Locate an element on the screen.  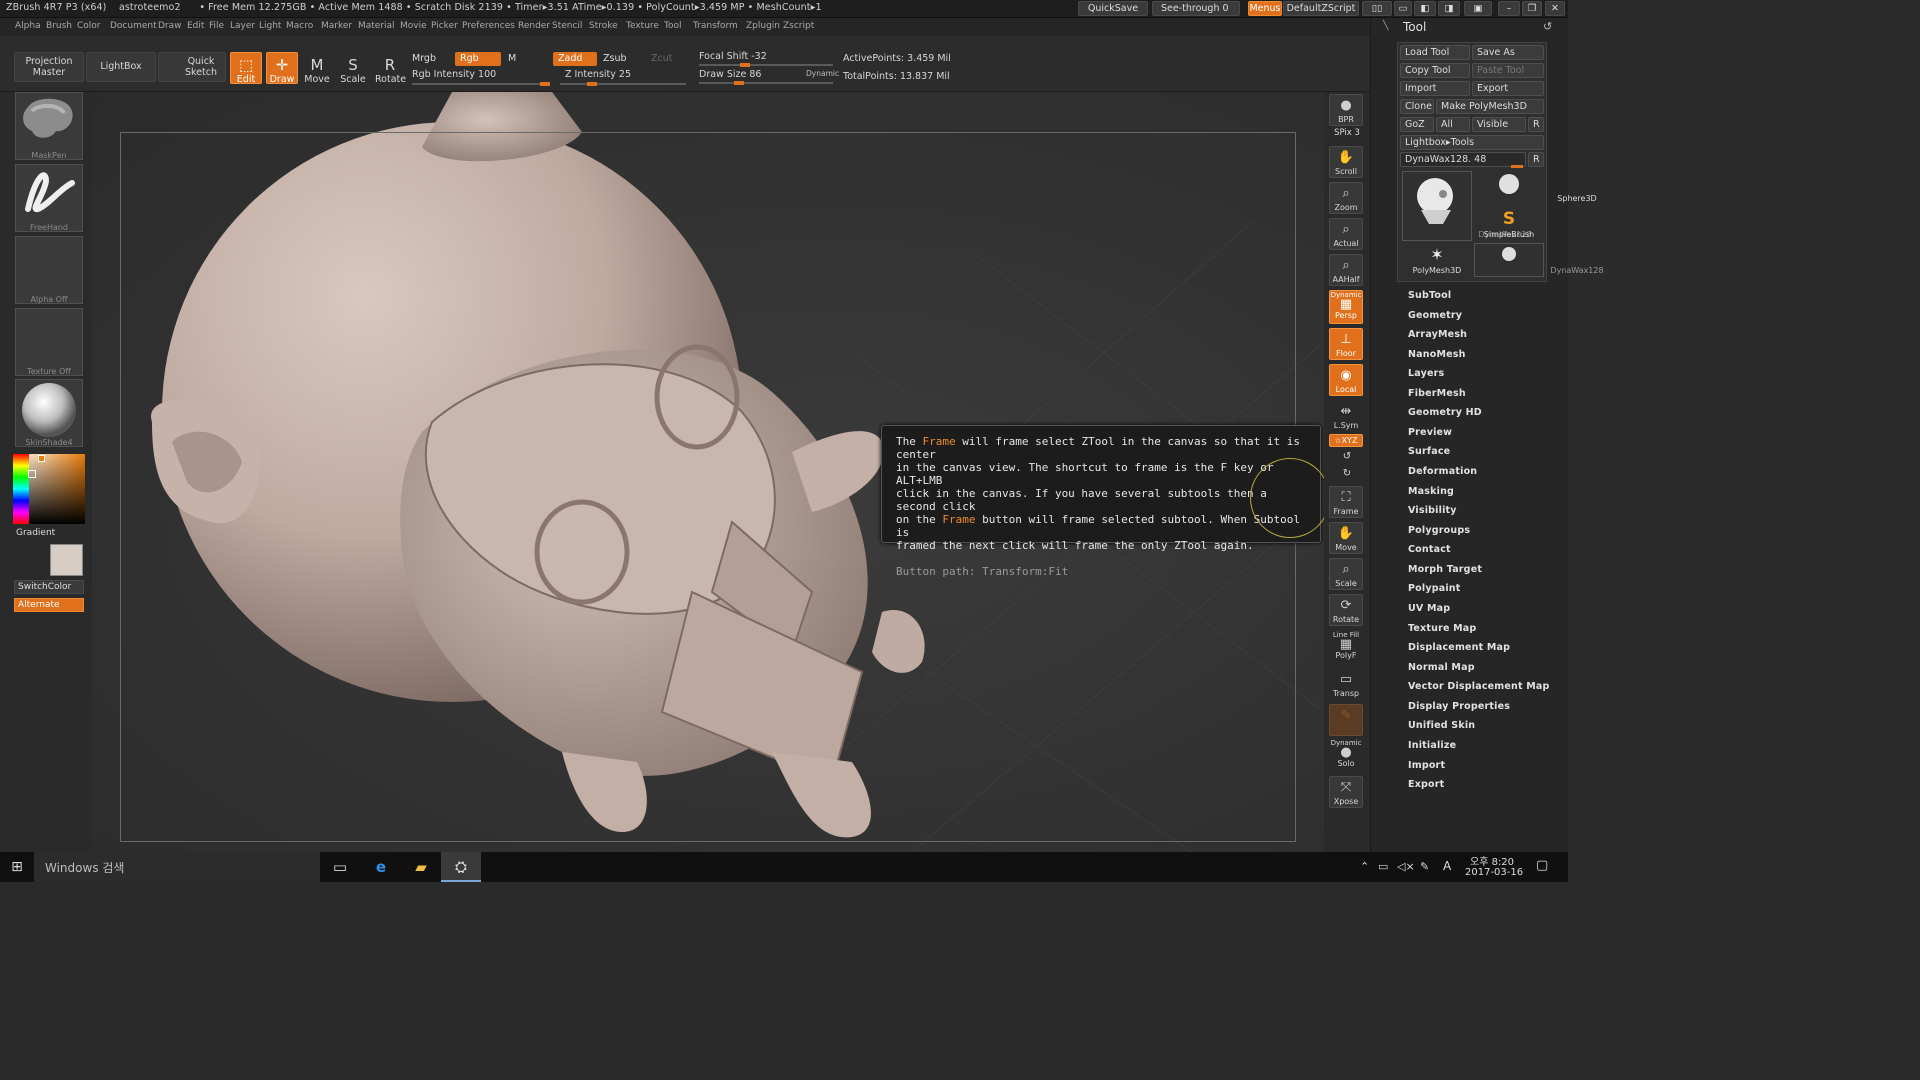
current-tool-slider: DynaWax128. 48 is located at coordinates (1463, 159).